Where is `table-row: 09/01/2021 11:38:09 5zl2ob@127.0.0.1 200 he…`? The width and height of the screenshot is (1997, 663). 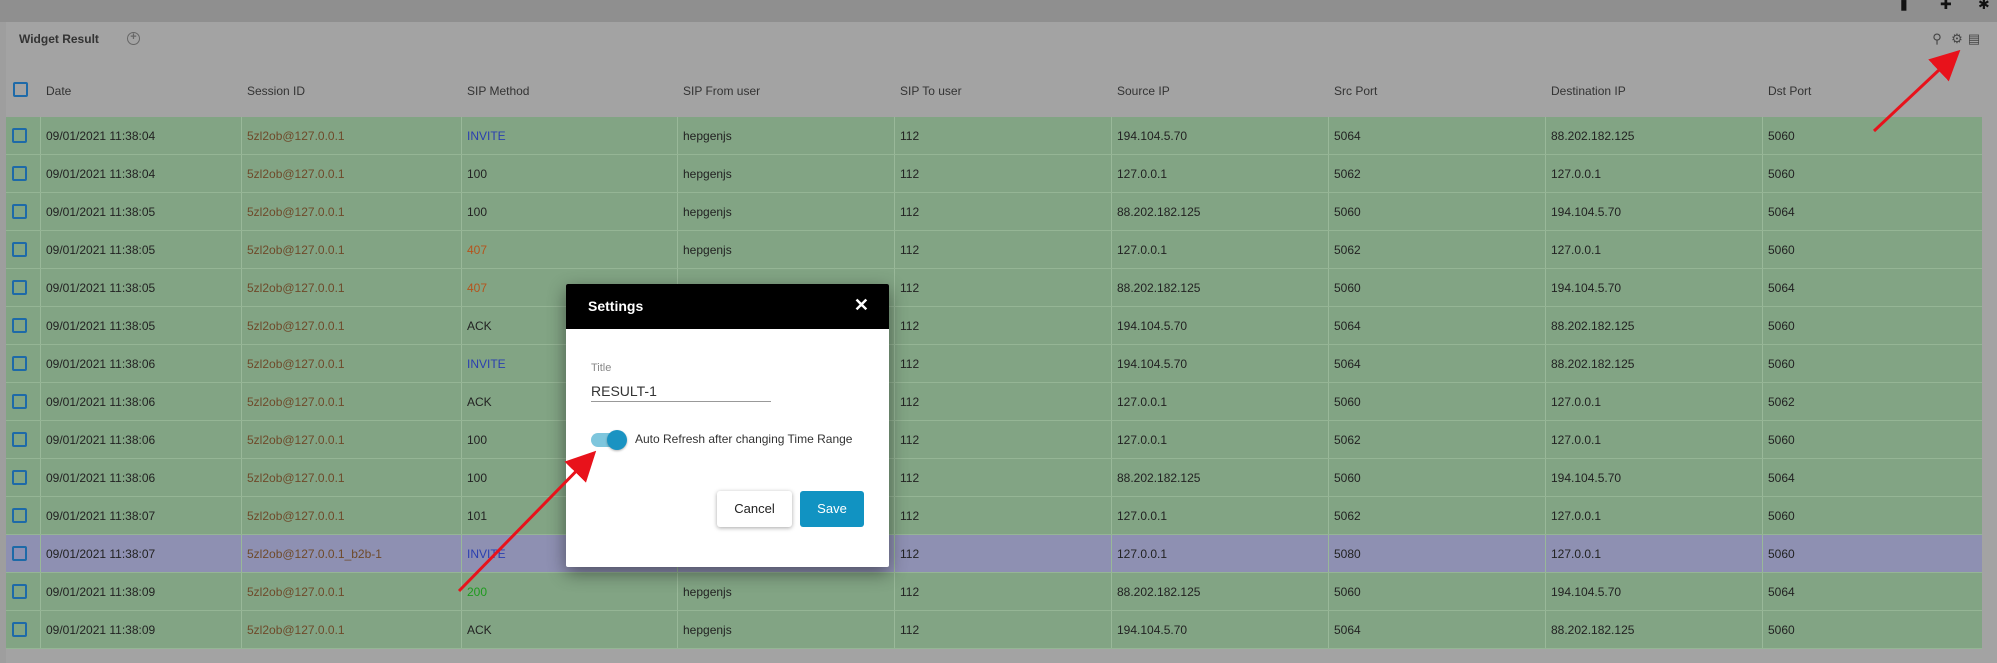
table-row: 09/01/2021 11:38:09 5zl2ob@127.0.0.1 200 he… is located at coordinates (994, 592).